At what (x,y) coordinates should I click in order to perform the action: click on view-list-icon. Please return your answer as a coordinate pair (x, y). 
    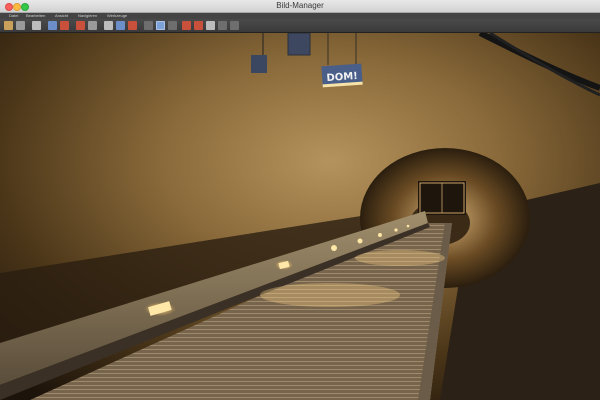
    Looking at the image, I should click on (172, 25).